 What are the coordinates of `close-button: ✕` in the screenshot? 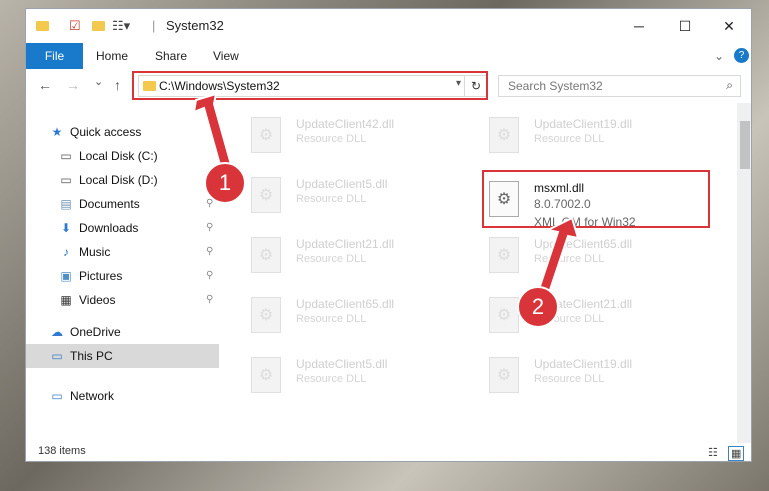 It's located at (728, 26).